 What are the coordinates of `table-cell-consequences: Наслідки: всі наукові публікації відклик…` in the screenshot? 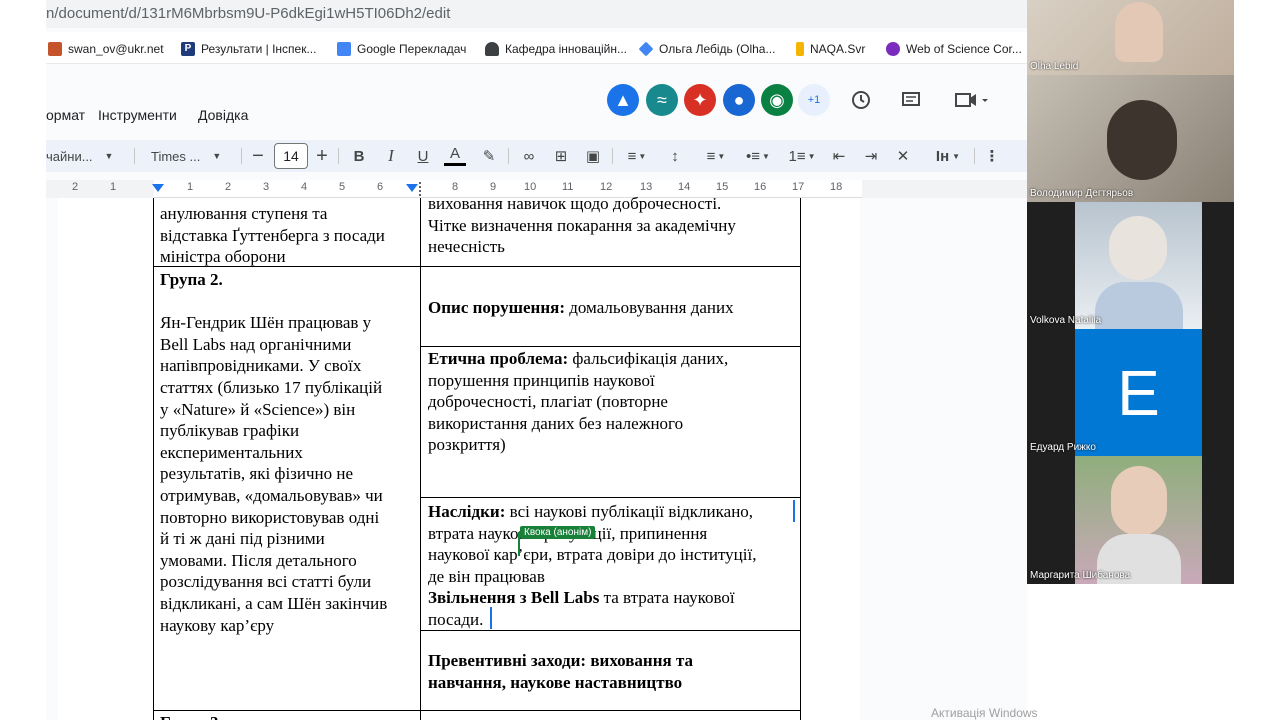 It's located at (592, 566).